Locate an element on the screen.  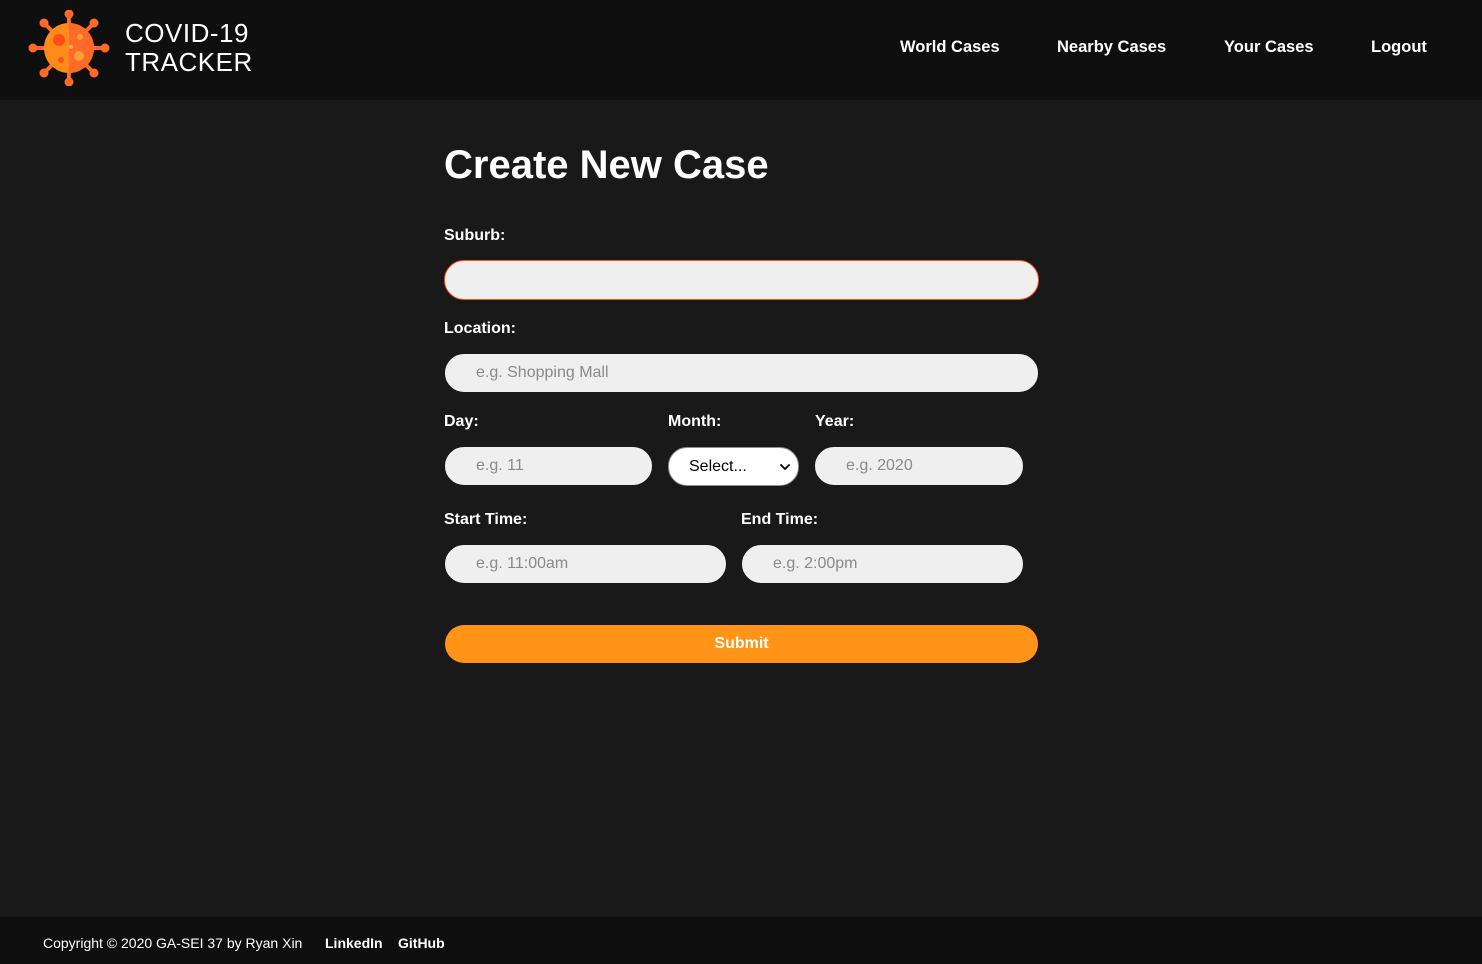
brand-name: COVID-19 TRACKER is located at coordinates (189, 48).